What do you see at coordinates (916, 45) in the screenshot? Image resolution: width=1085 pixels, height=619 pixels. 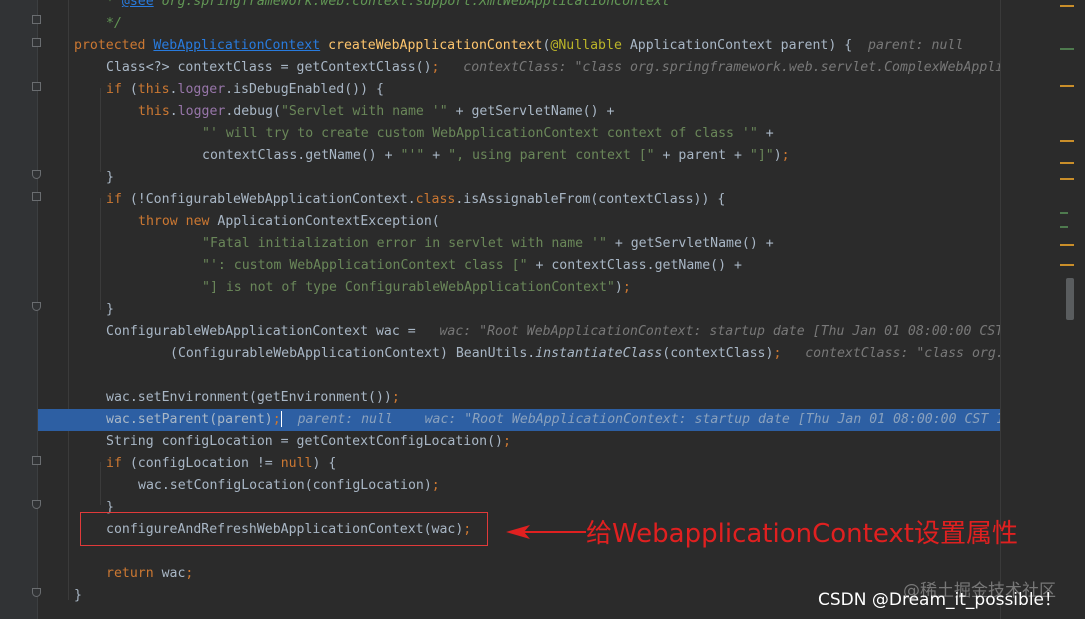 I see `debug-inline-value: parent: null` at bounding box center [916, 45].